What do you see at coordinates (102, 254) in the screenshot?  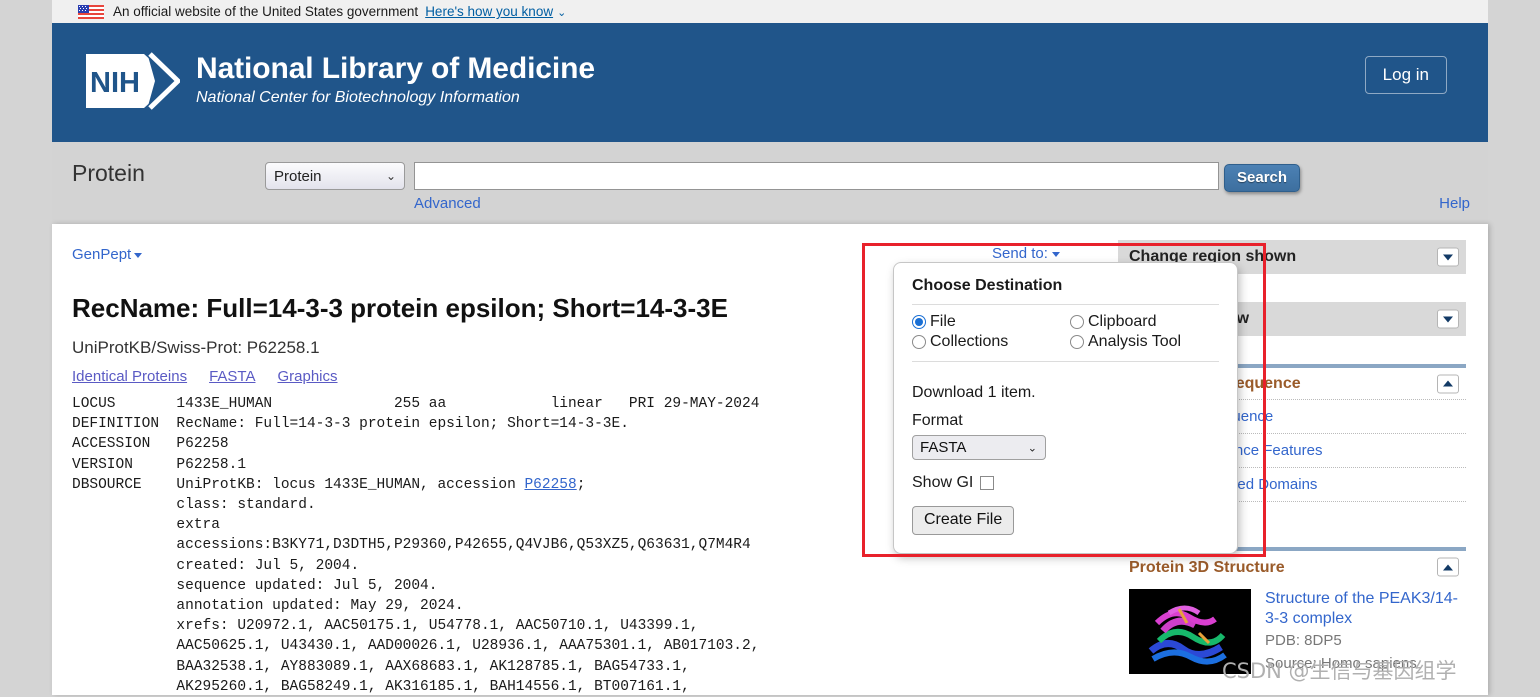 I see `genpept-format-label: GenPept` at bounding box center [102, 254].